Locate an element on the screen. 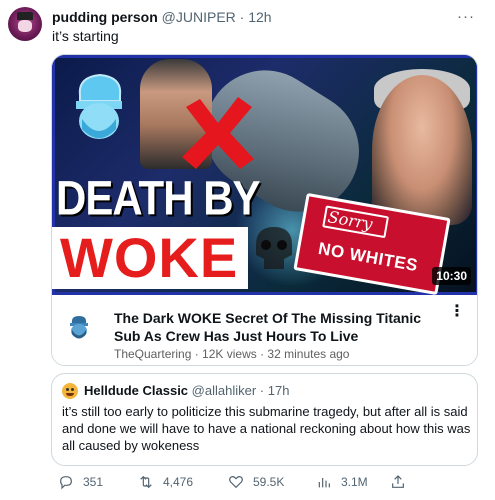 Image resolution: width=495 pixels, height=500 pixels. tweet-time: 12h is located at coordinates (259, 17).